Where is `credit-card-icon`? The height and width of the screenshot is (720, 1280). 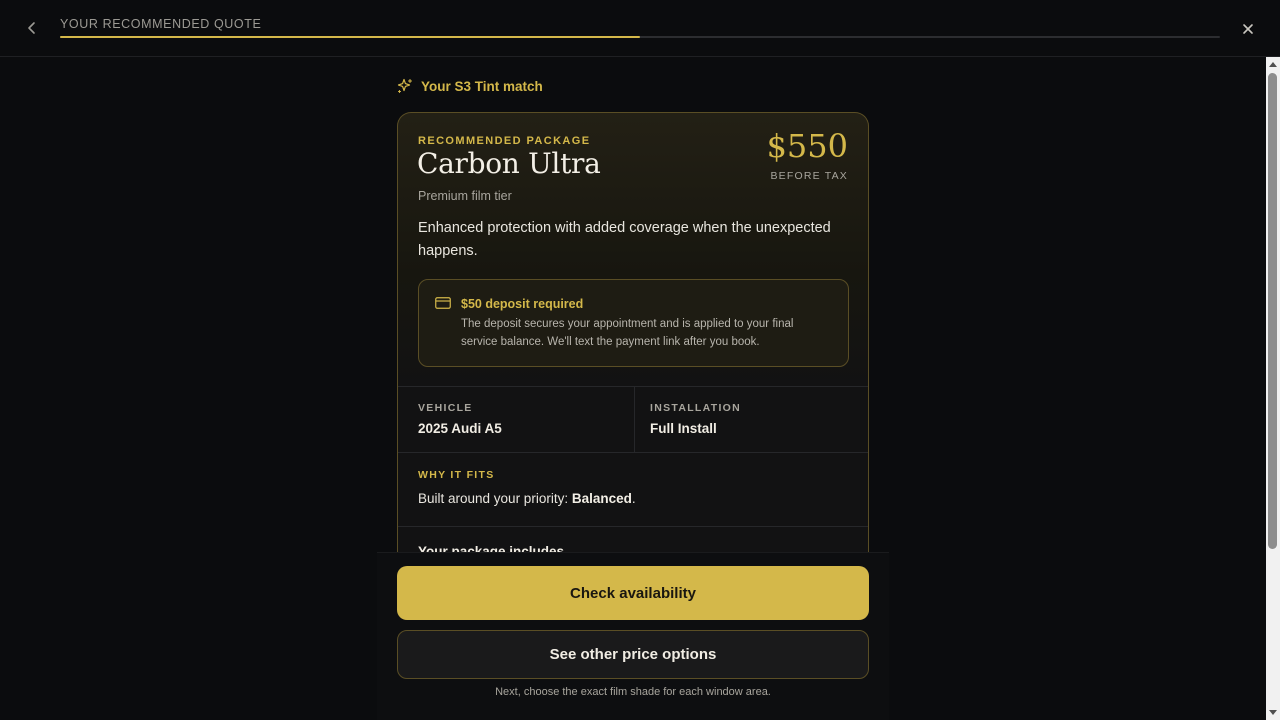
credit-card-icon is located at coordinates (443, 303).